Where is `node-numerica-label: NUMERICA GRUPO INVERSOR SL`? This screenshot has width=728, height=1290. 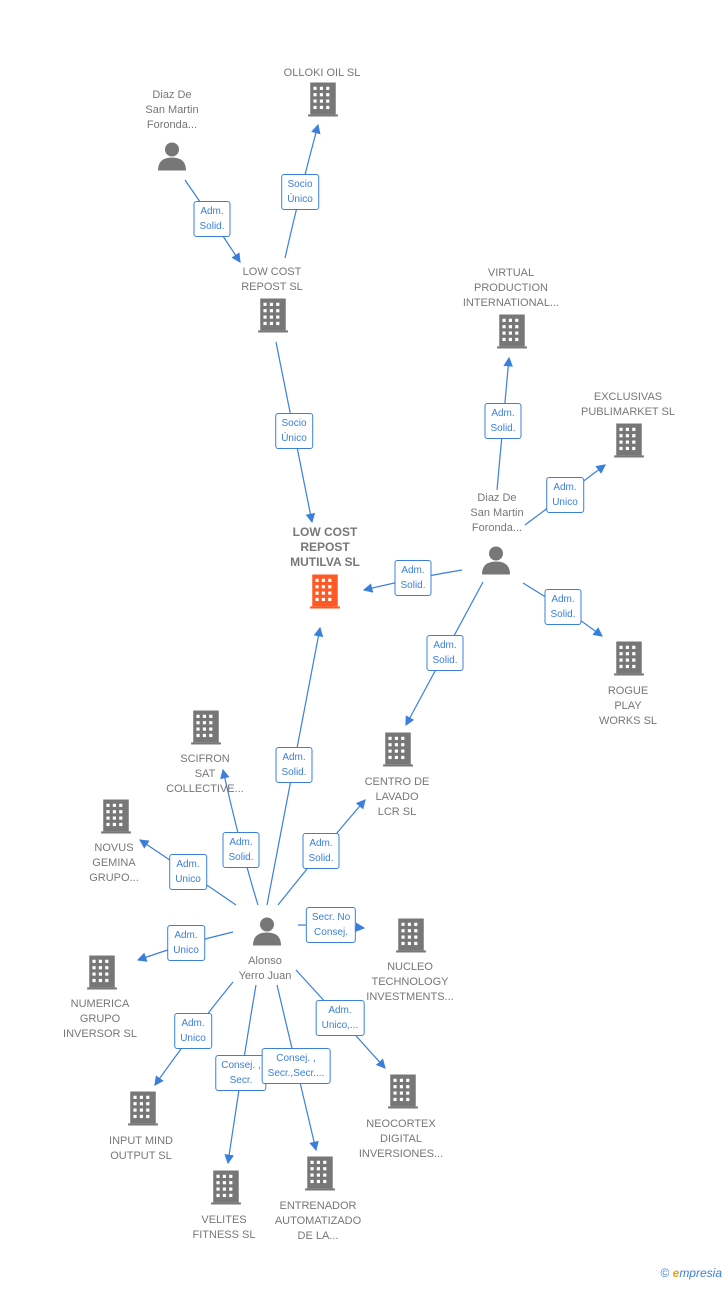
node-numerica-label: NUMERICA GRUPO INVERSOR SL is located at coordinates (100, 1019).